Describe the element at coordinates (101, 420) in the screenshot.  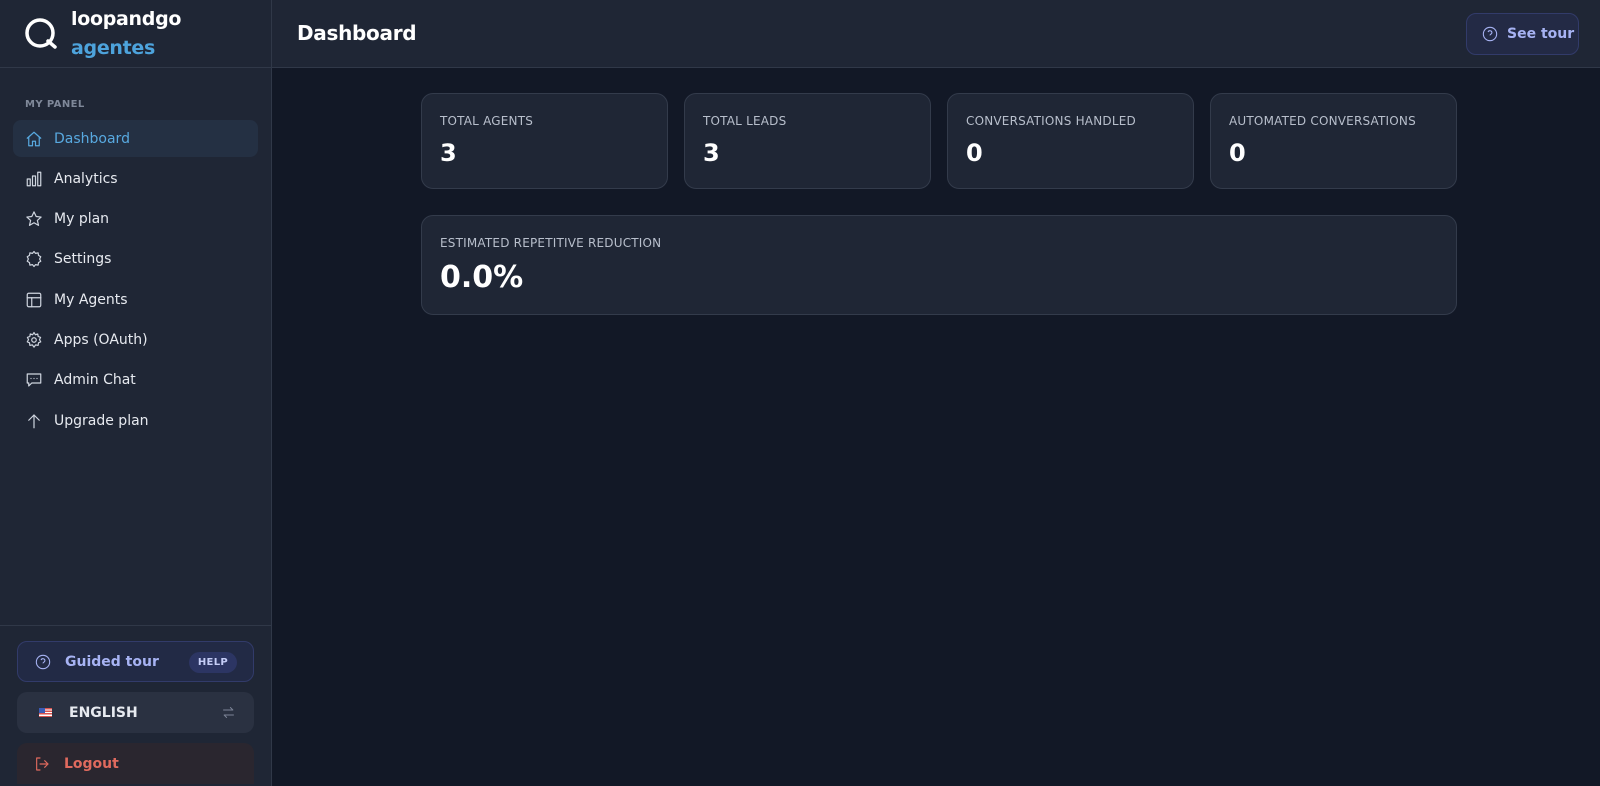
I see `sidebar-item-label: Upgrade plan` at that location.